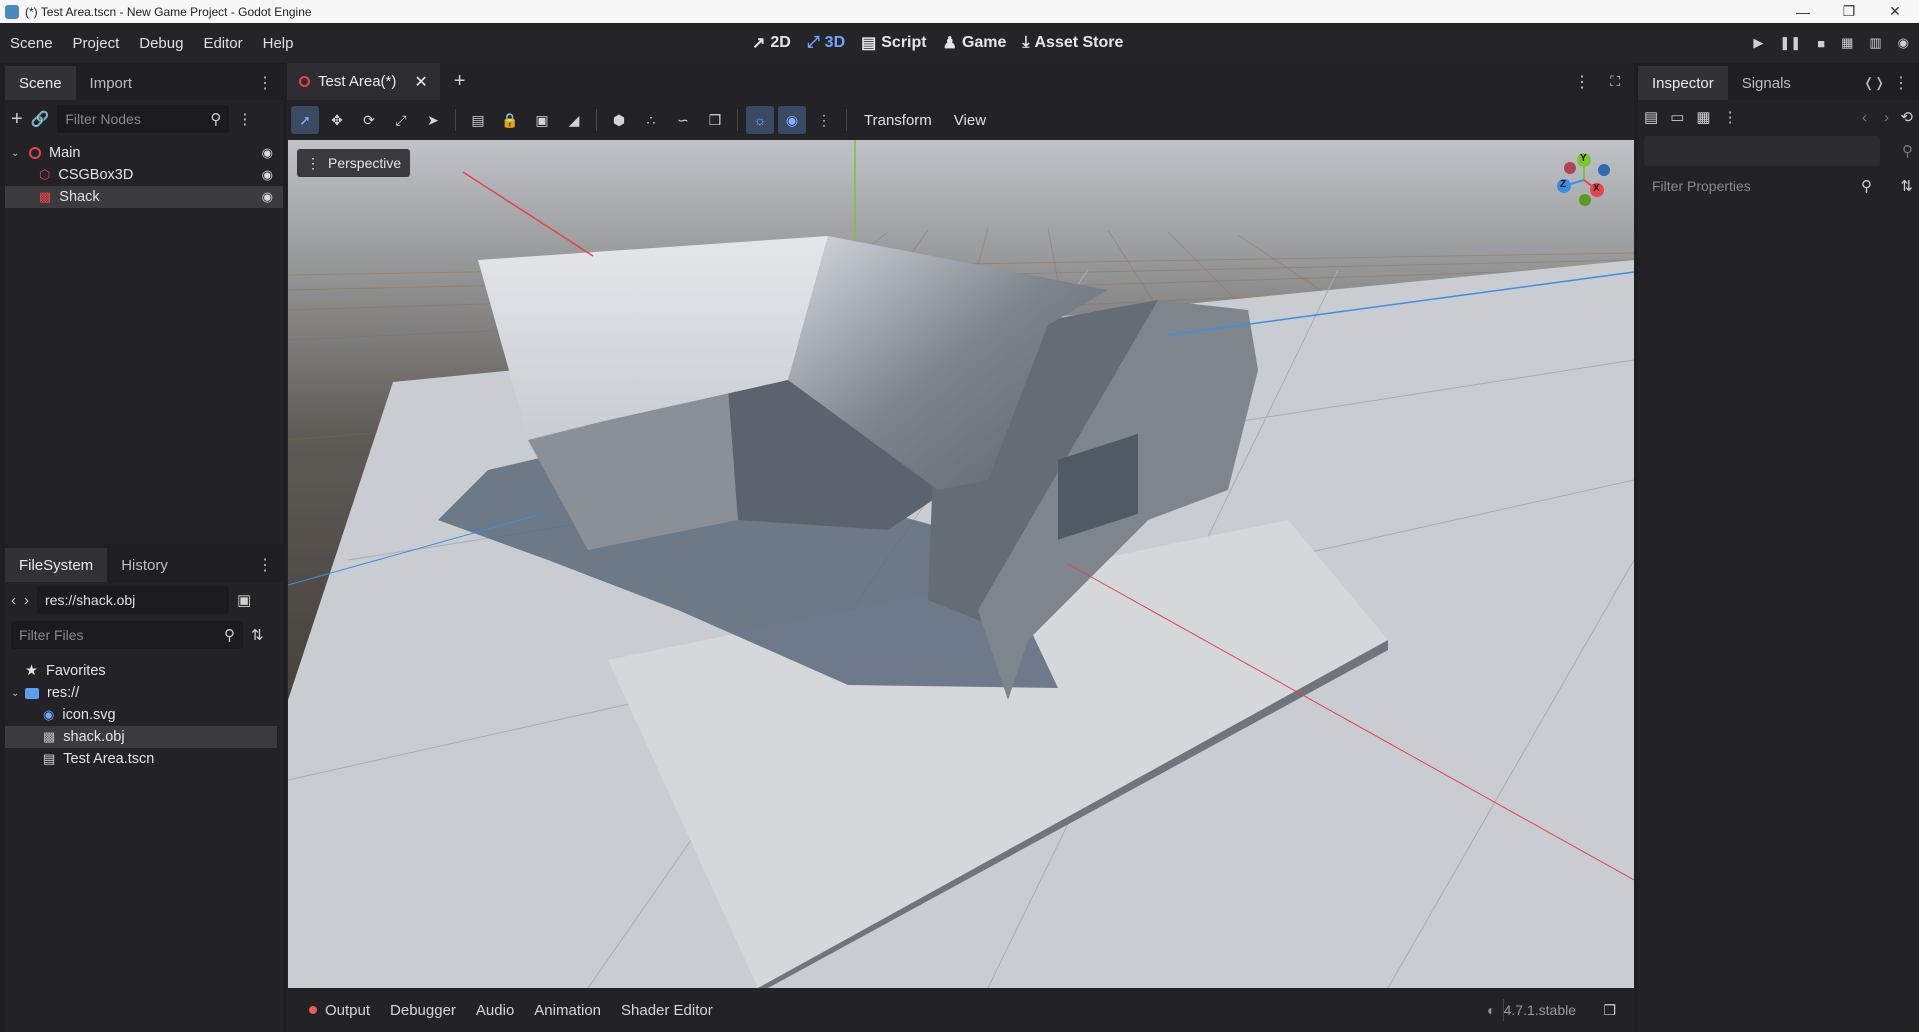  I want to click on tab-history: History, so click(144, 565).